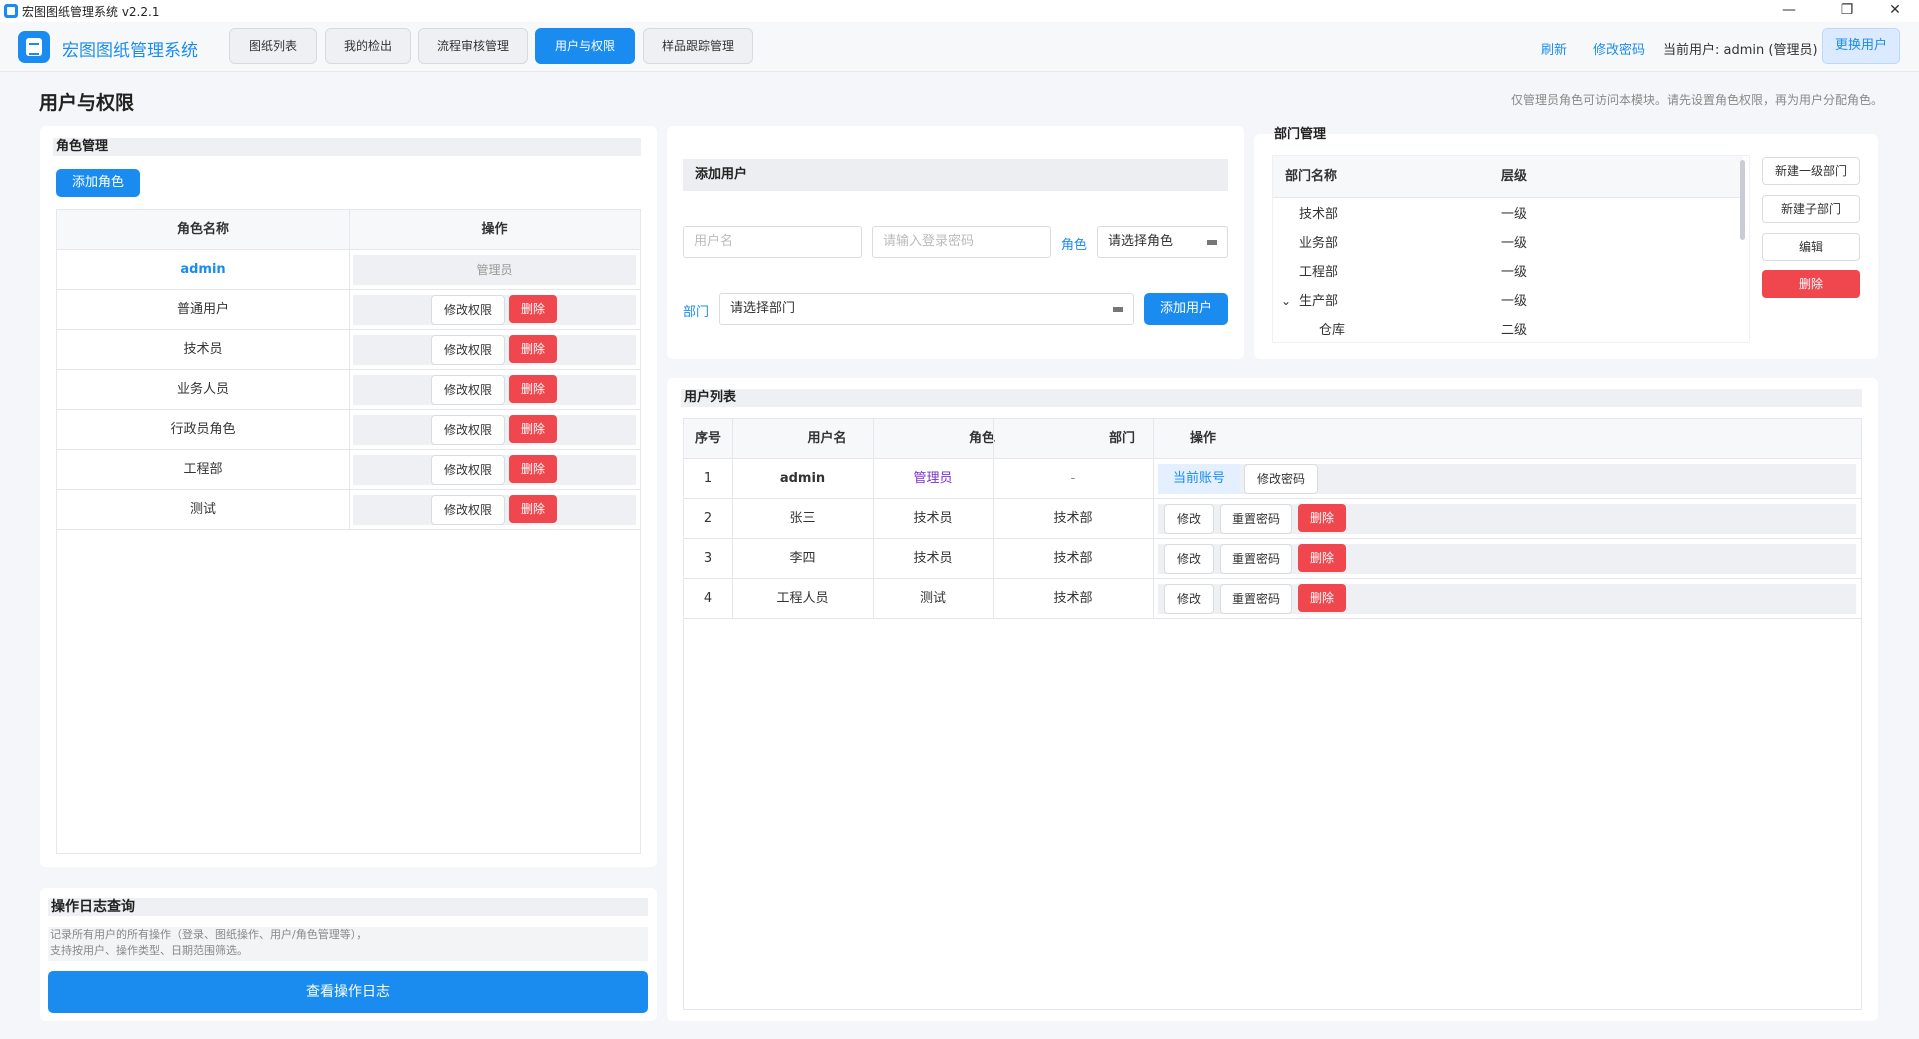  I want to click on dept-name: 工程部, so click(1319, 272).